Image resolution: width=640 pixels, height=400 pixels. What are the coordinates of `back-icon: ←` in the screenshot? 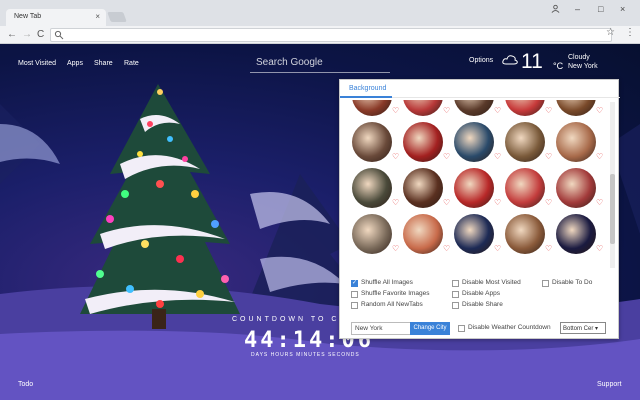 It's located at (12, 35).